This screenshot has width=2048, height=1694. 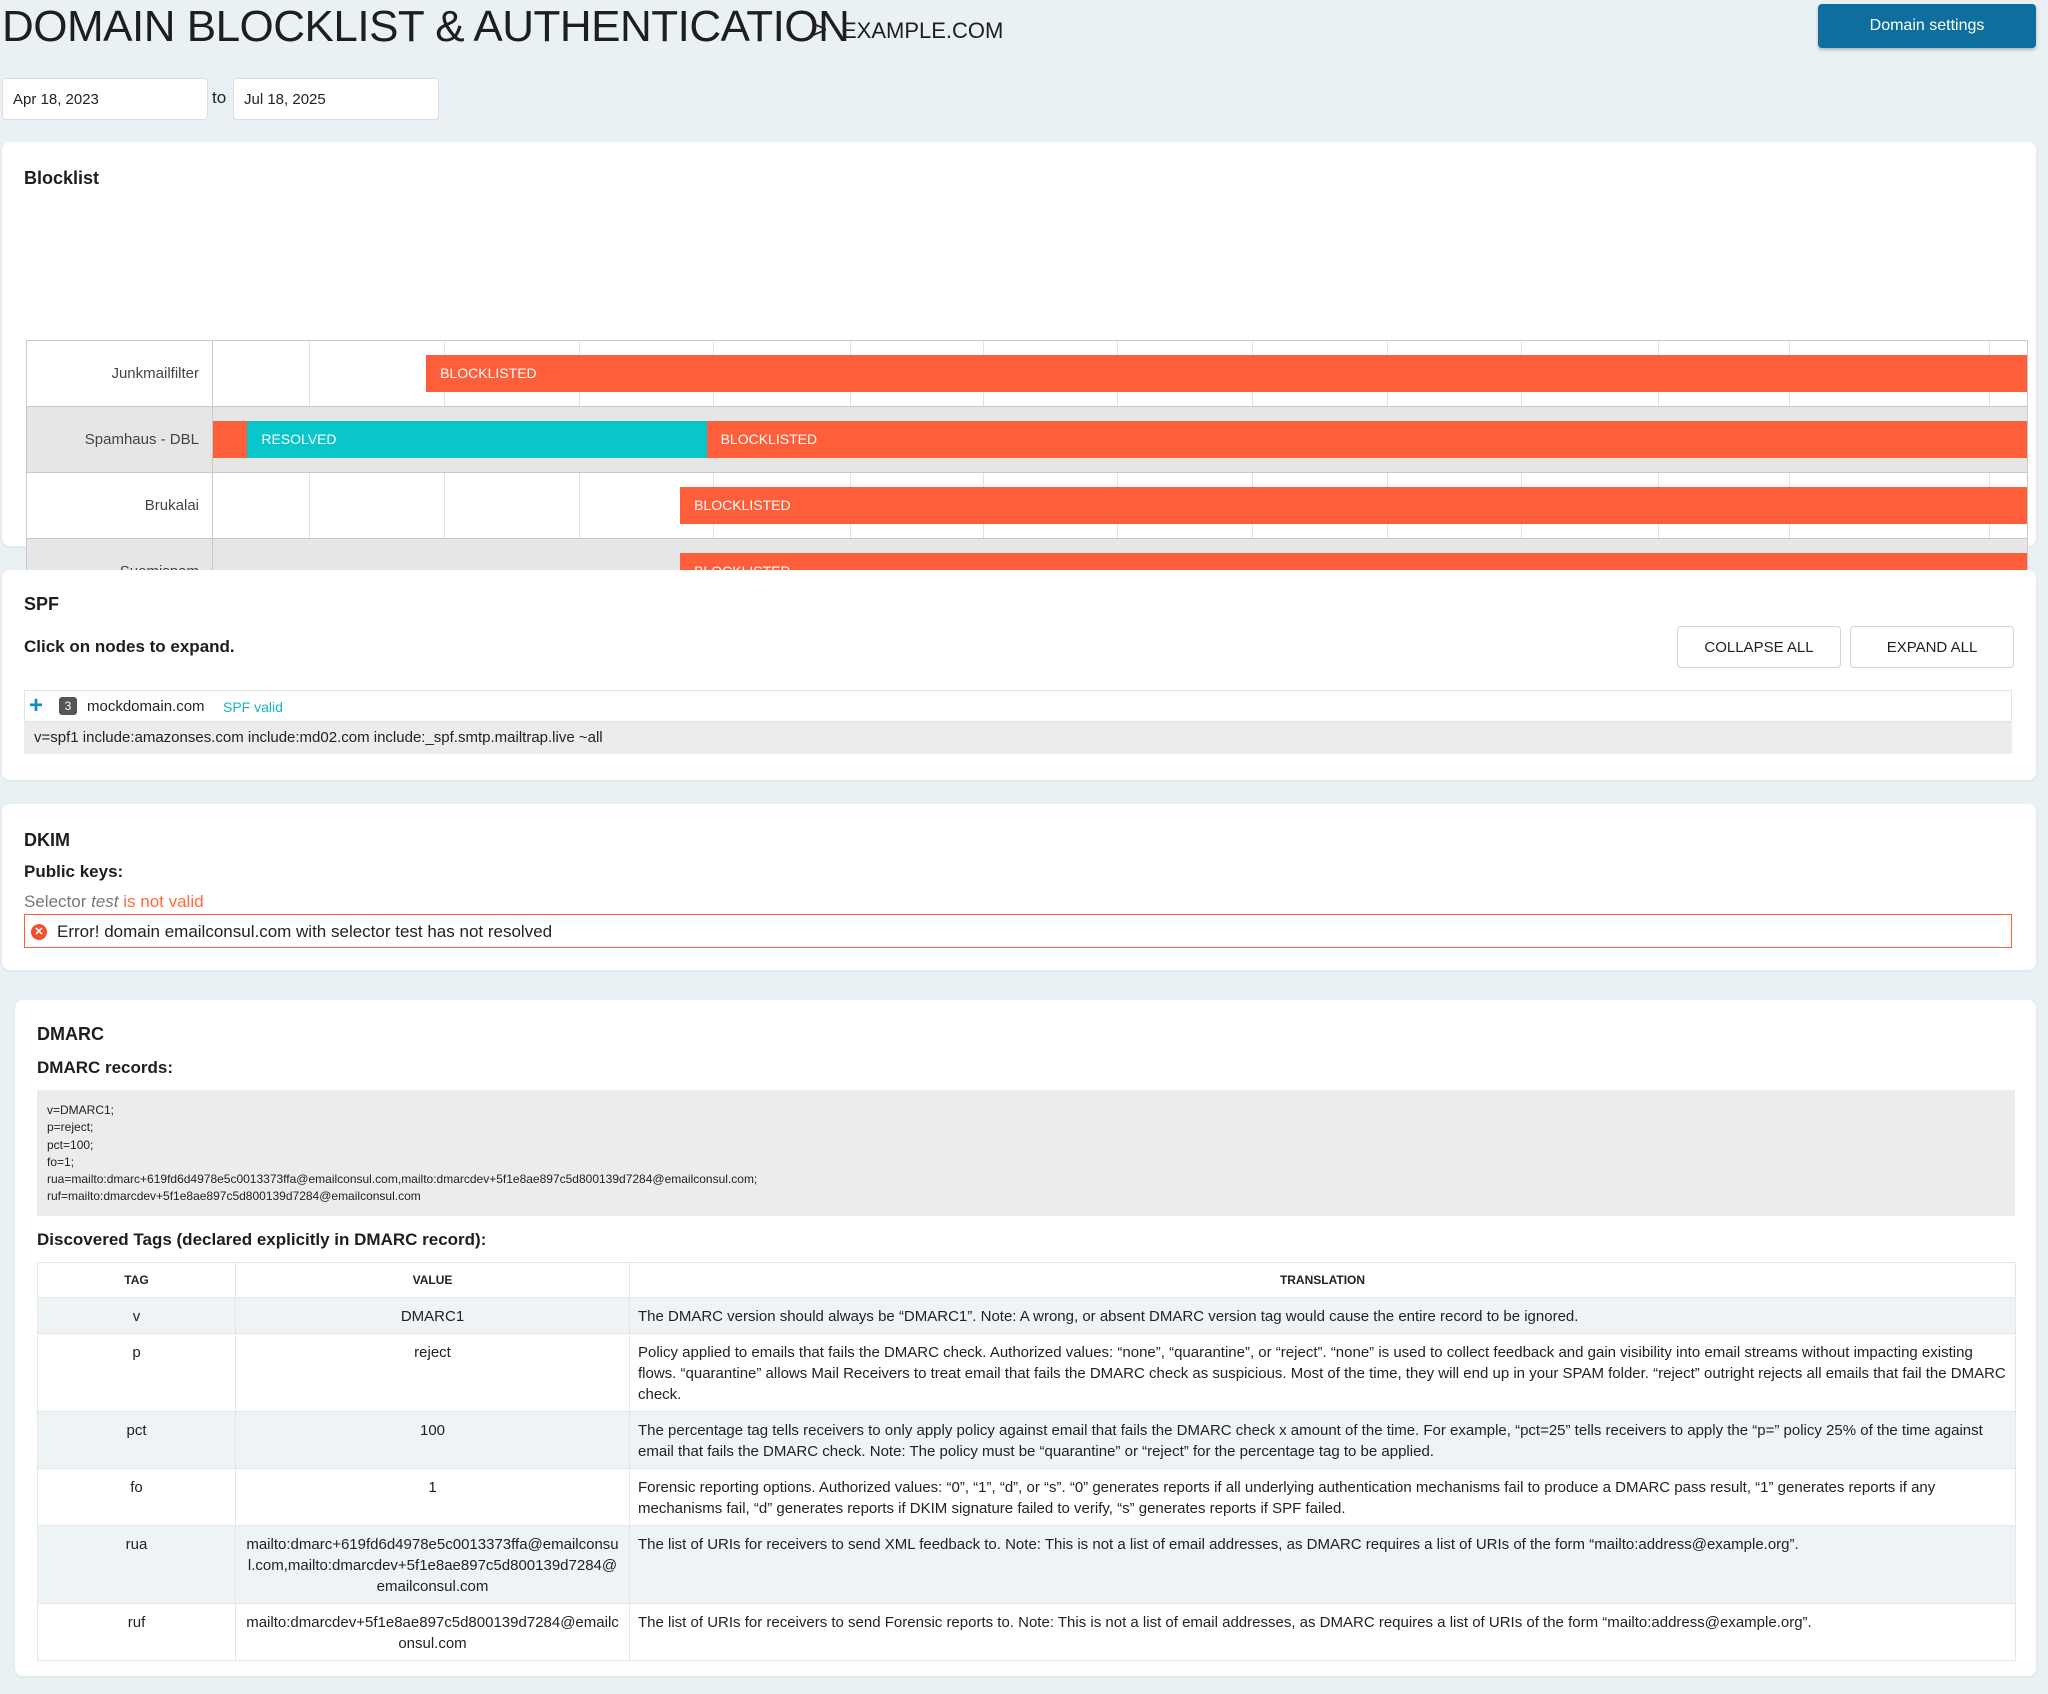 I want to click on spf-title: SPF, so click(x=42, y=604).